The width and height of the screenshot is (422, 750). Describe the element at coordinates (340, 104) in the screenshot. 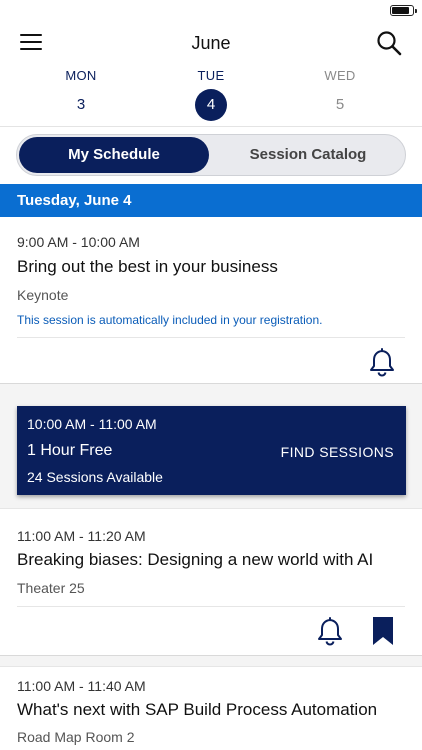

I see `day-number: 5` at that location.